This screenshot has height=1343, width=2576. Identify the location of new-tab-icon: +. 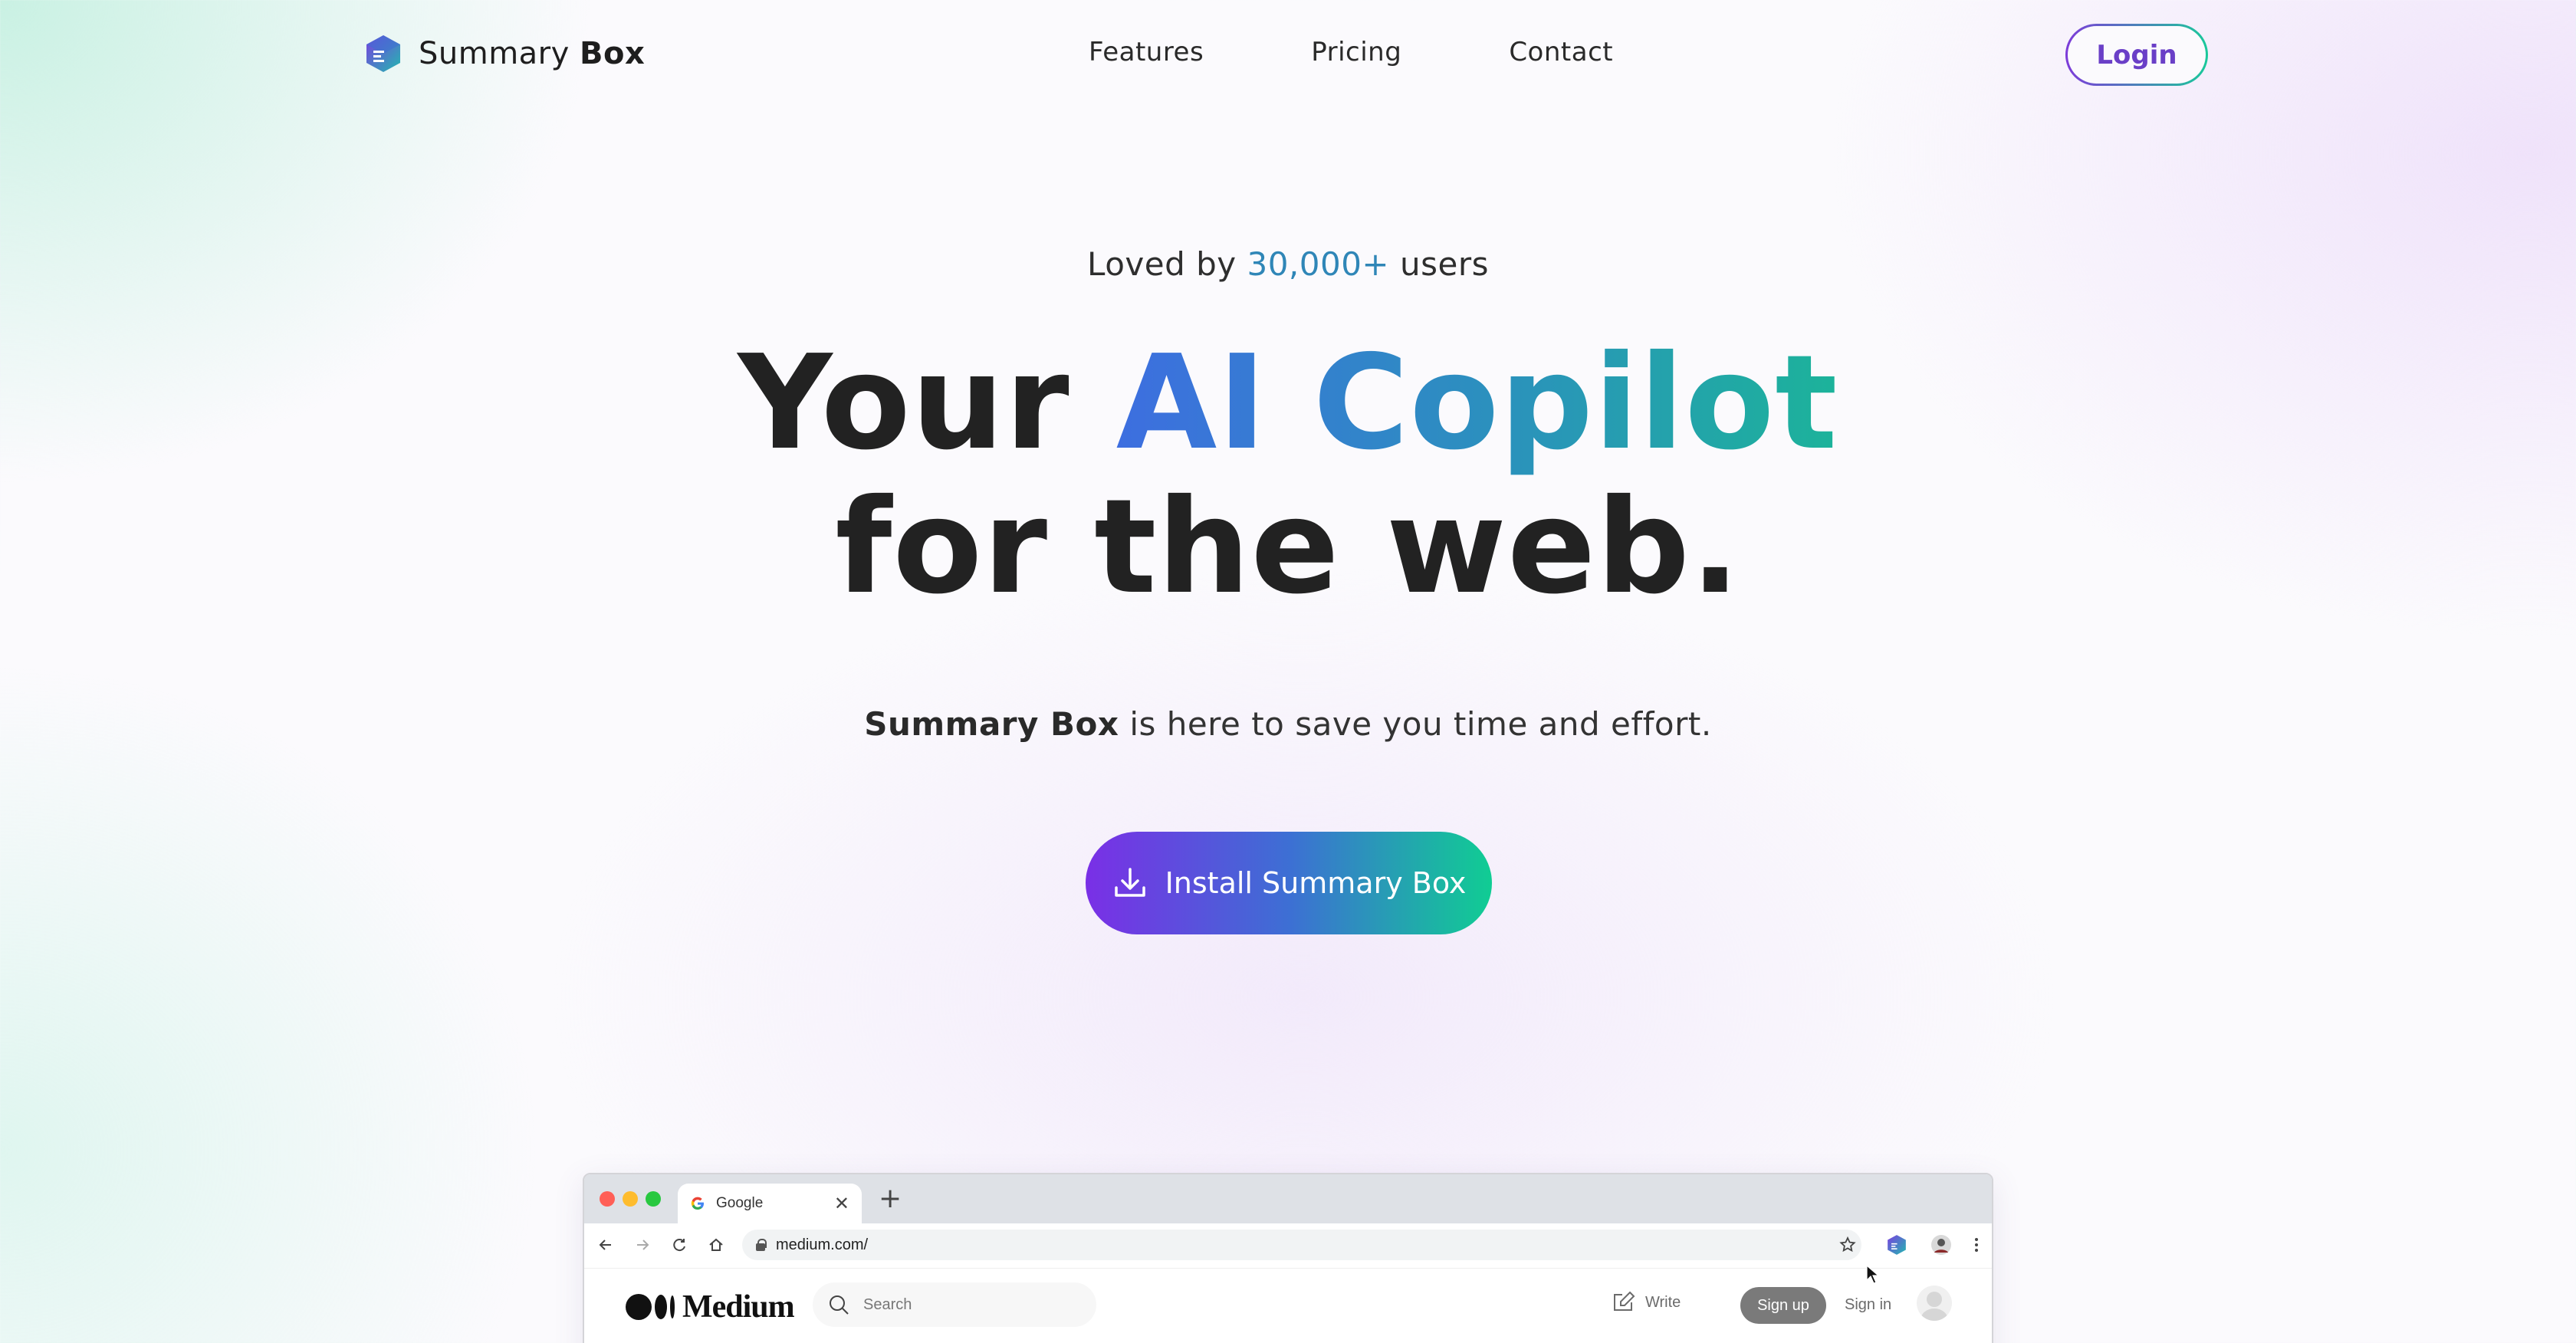
(890, 1199).